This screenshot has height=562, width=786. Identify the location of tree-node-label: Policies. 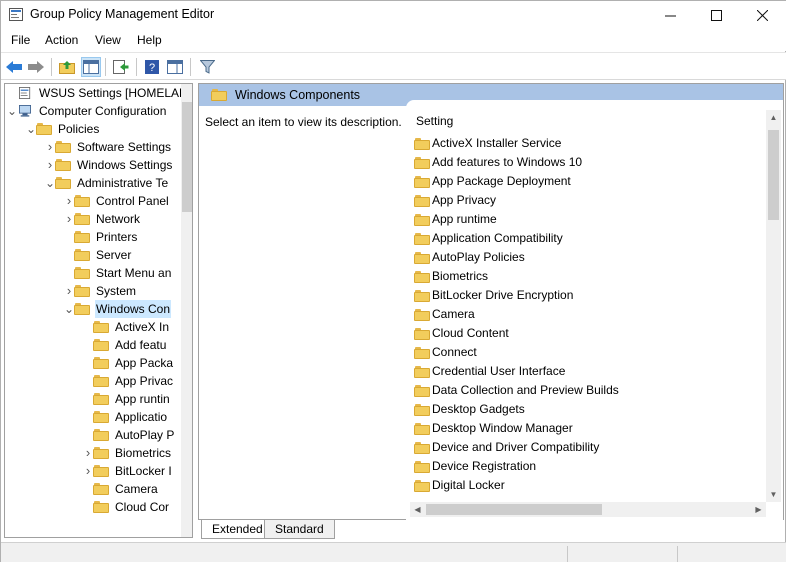
(79, 129).